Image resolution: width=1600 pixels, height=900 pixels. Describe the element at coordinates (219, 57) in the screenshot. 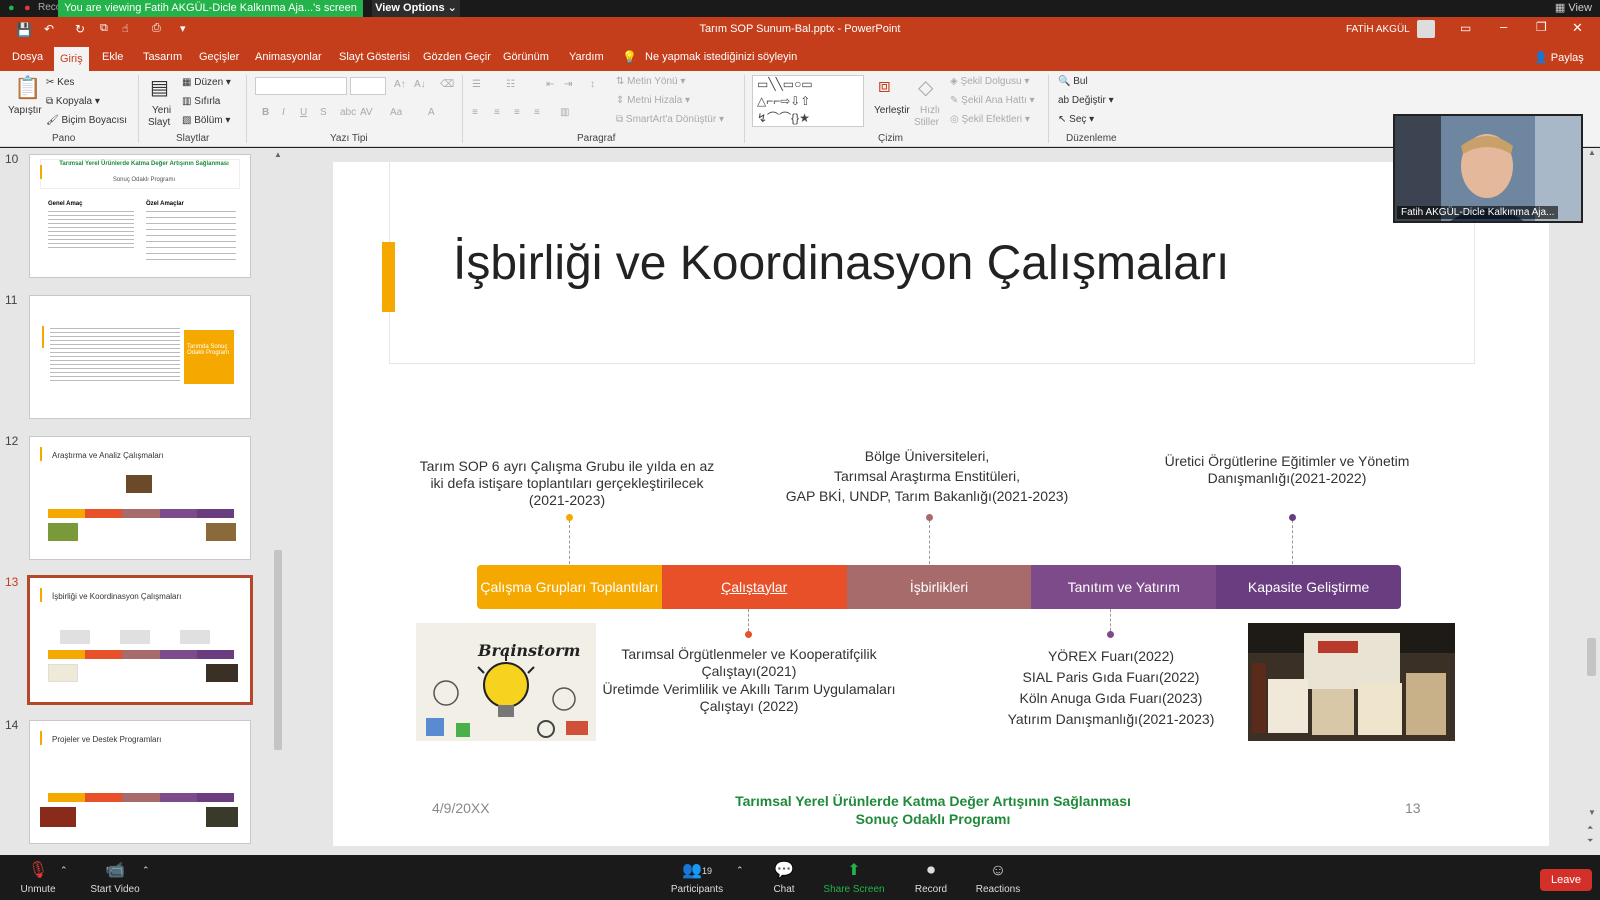

I see `tab-gecisler: Geçişler` at that location.